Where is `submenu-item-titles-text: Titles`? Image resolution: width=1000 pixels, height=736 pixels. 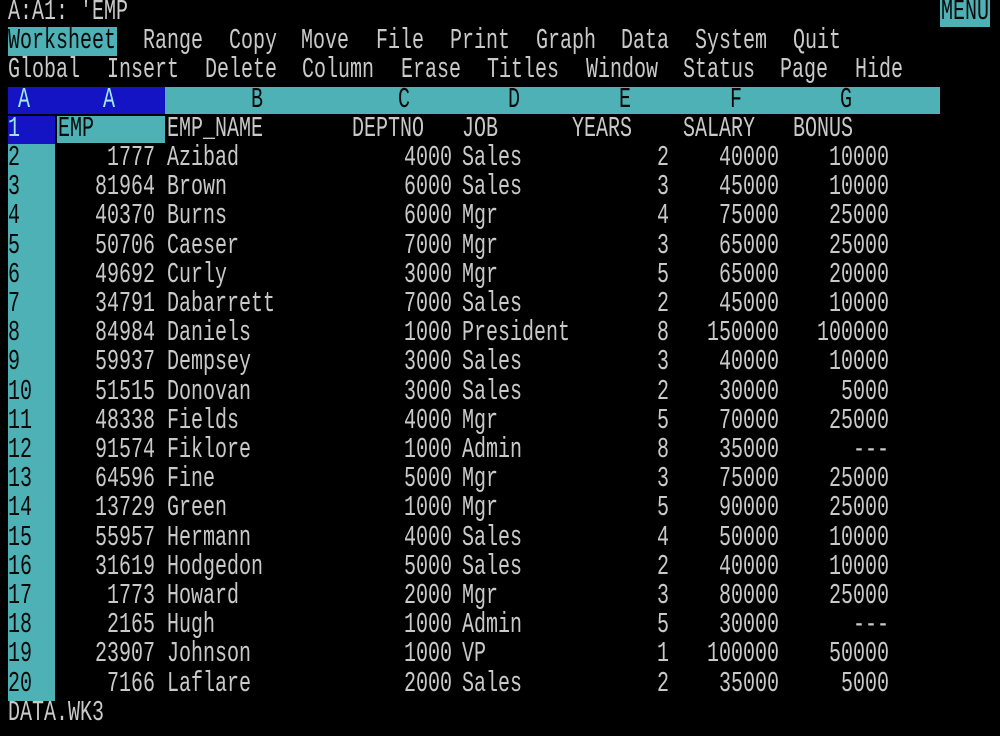 submenu-item-titles-text: Titles is located at coordinates (523, 71).